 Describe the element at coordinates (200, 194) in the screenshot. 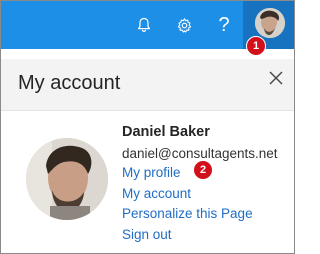

I see `my-account-link: My account` at that location.